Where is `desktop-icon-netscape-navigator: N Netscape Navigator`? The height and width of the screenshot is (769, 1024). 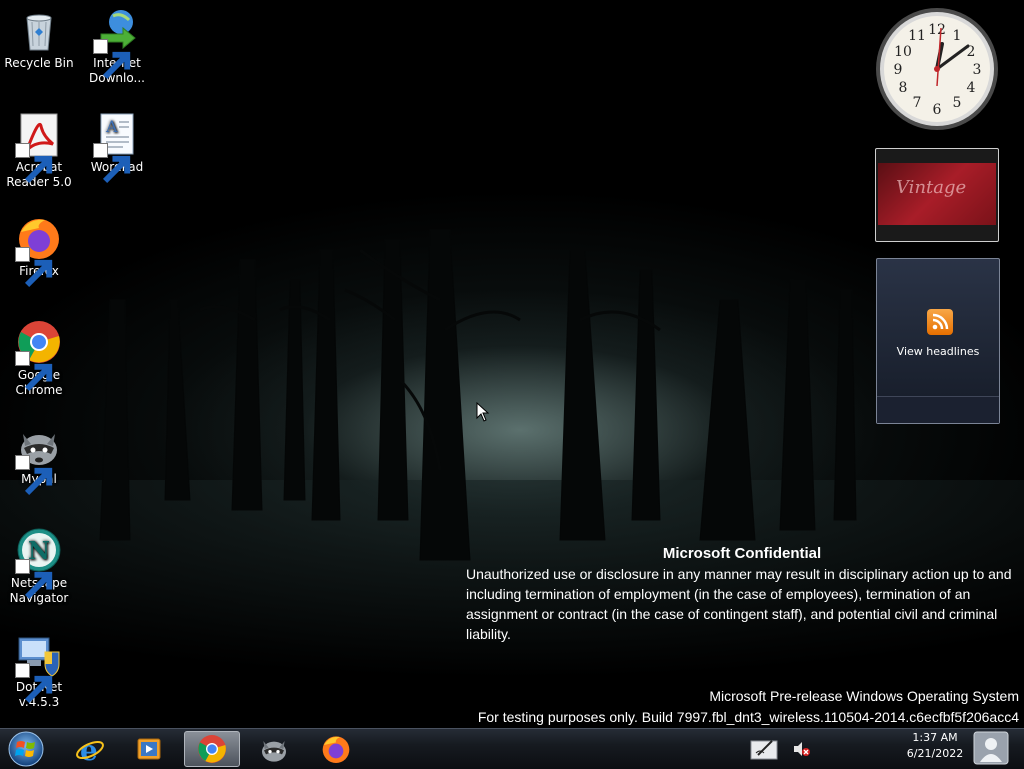 desktop-icon-netscape-navigator: N Netscape Navigator is located at coordinates (39, 566).